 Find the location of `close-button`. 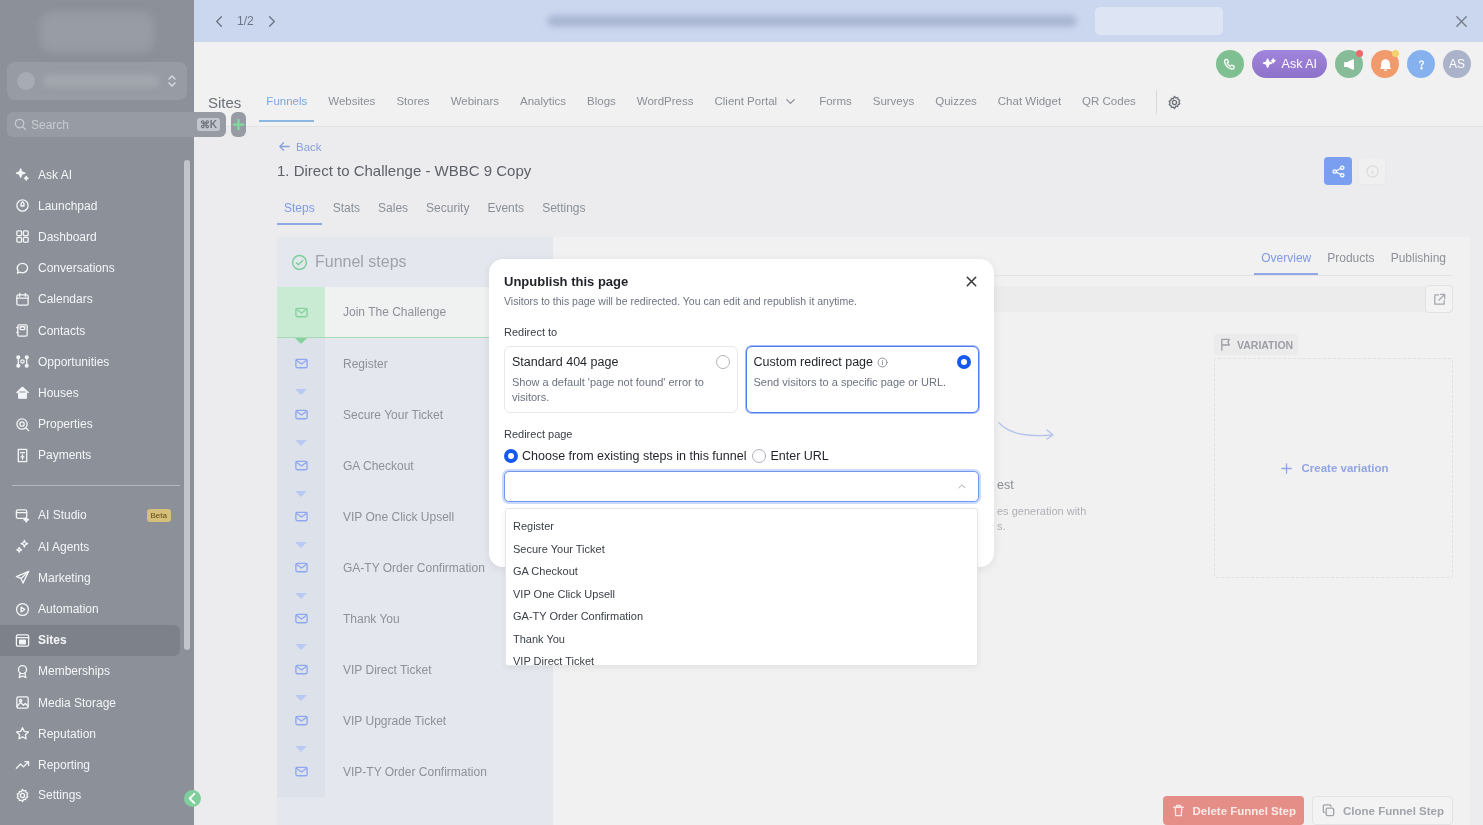

close-button is located at coordinates (971, 281).